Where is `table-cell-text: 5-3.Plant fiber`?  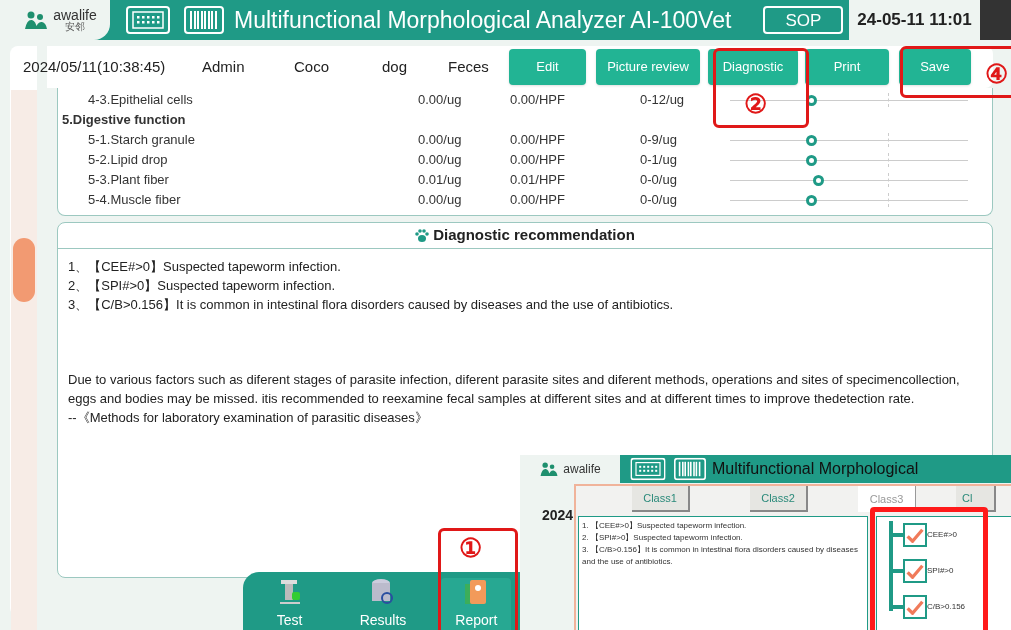
table-cell-text: 5-3.Plant fiber is located at coordinates (128, 180).